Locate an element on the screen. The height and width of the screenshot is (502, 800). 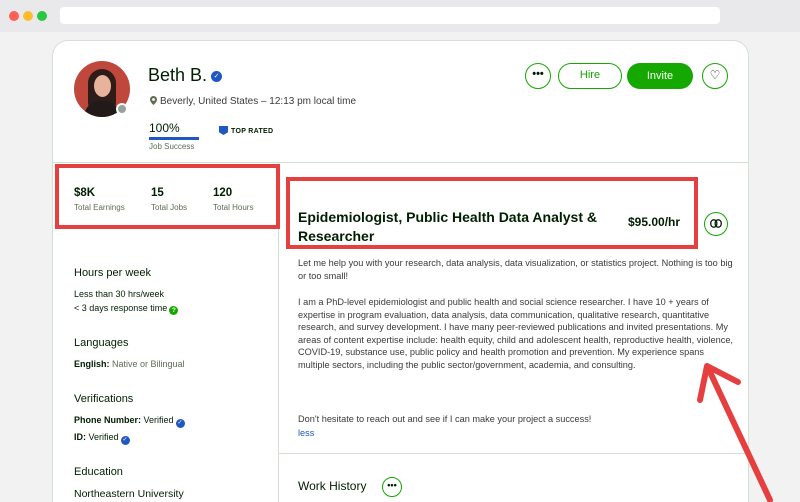
work-history-more-button: ••• is located at coordinates (392, 487).